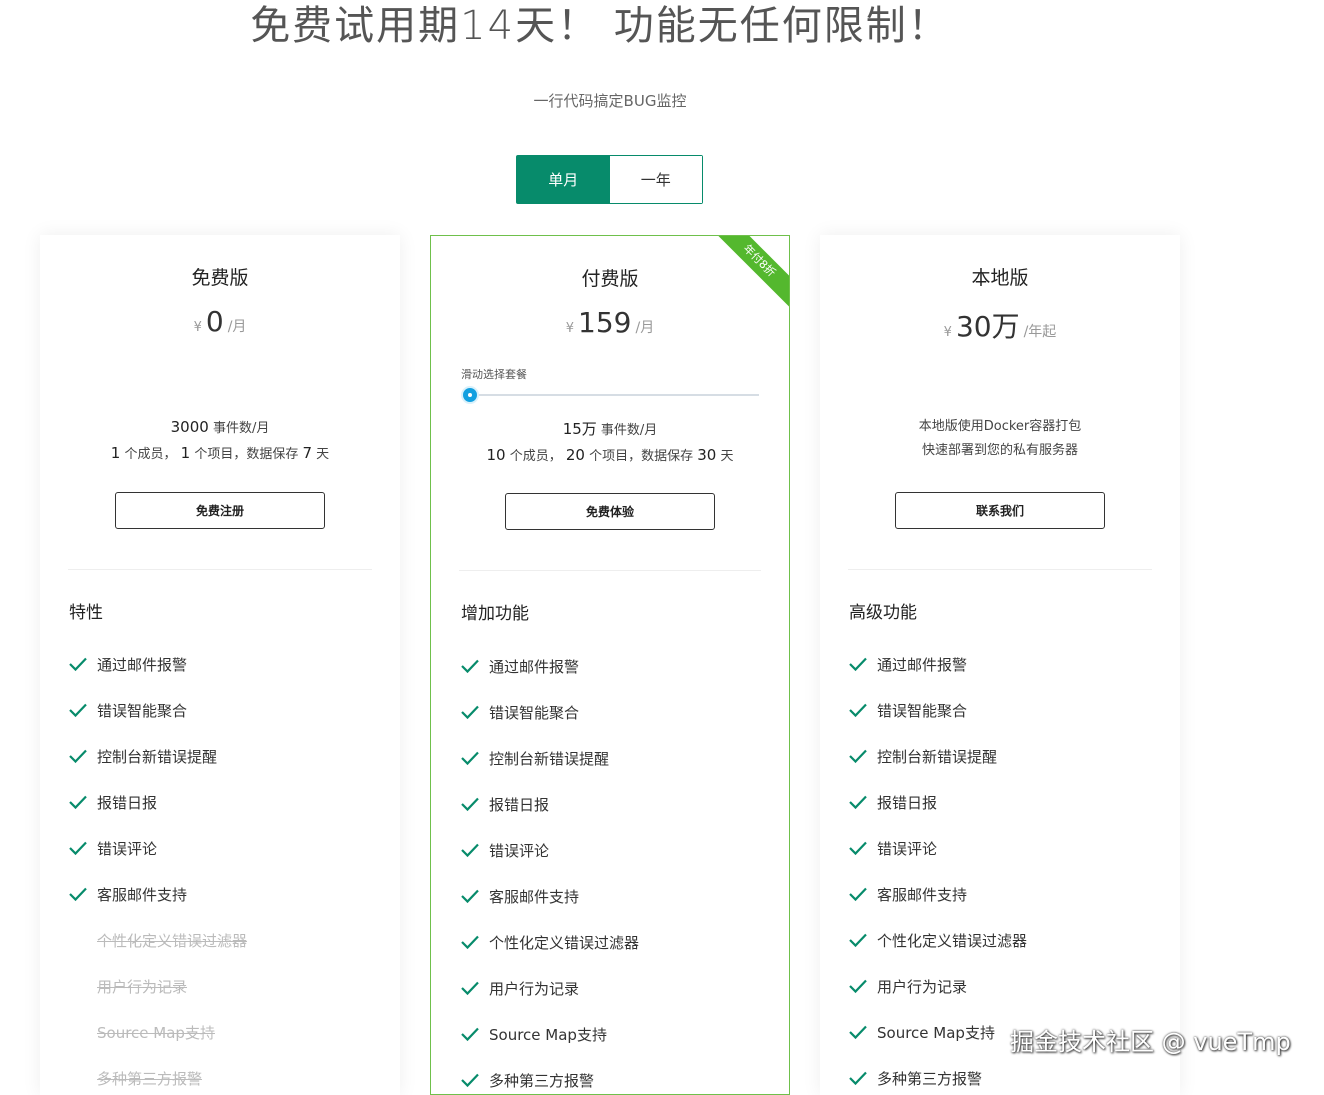  Describe the element at coordinates (494, 374) in the screenshot. I see `slider-label: 滑动选择套餐` at that location.